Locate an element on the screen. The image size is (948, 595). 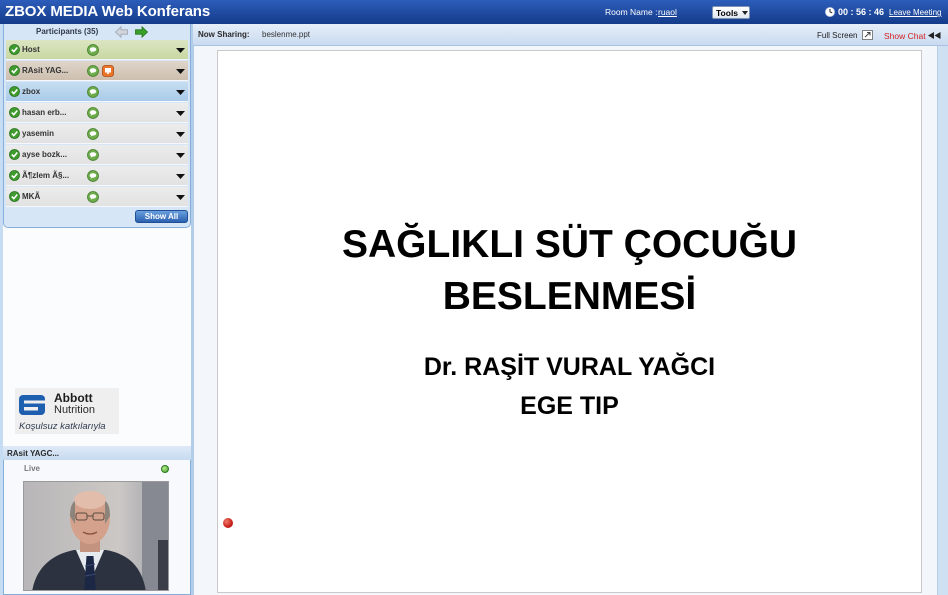
room-name-link: ruaol is located at coordinates (667, 12).